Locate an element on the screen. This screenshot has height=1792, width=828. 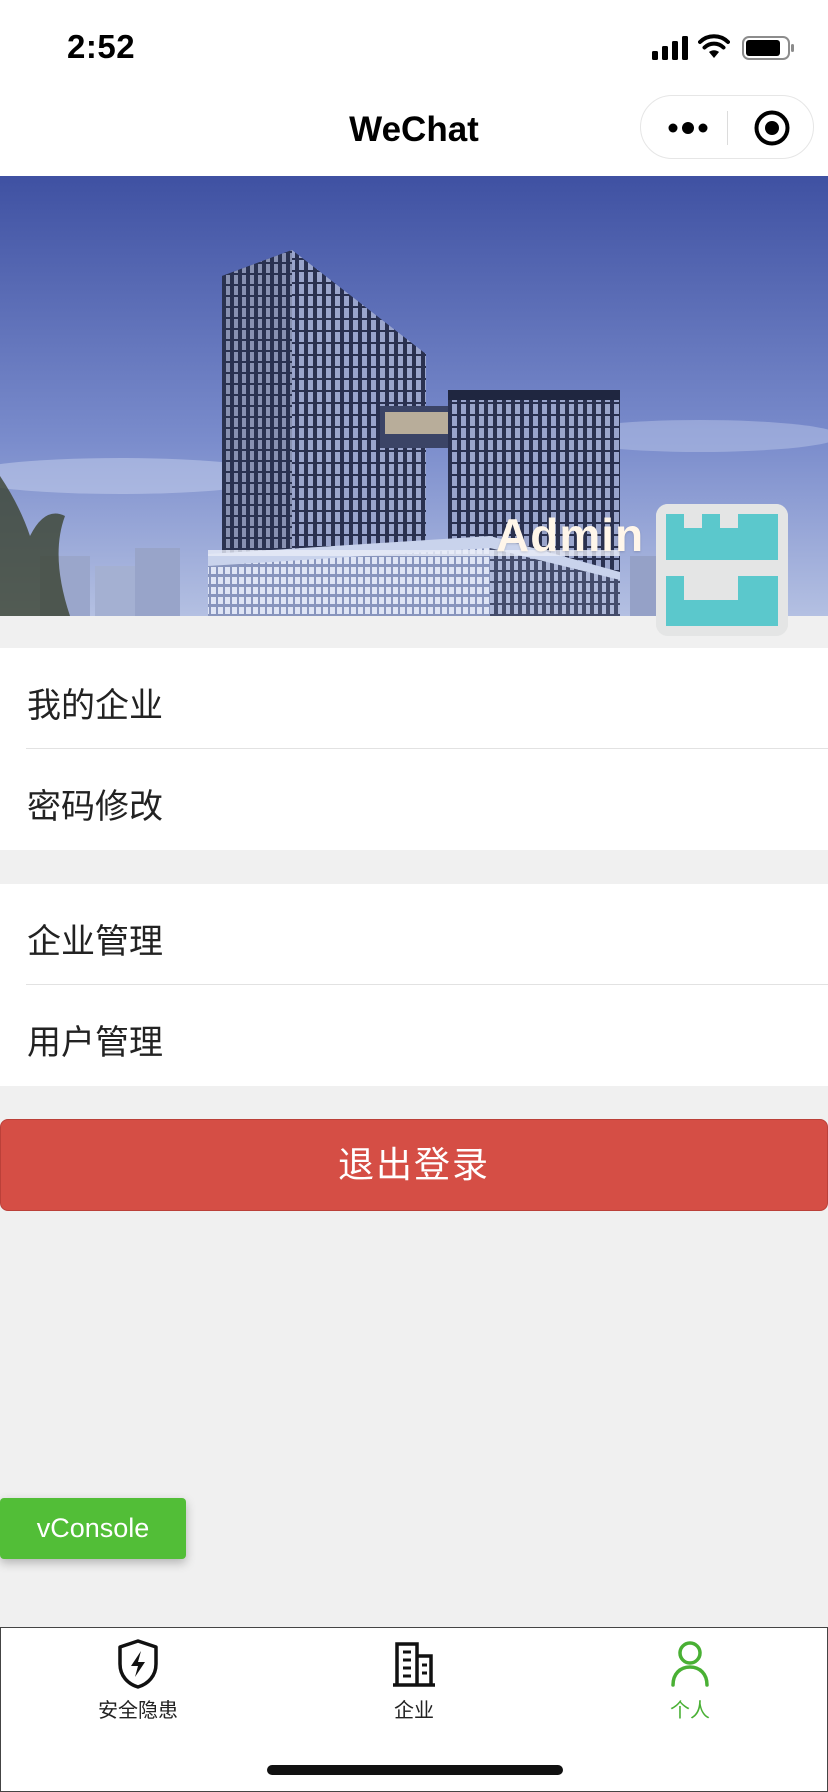
menu-item-change-password: 密码修改 is located at coordinates (414, 799).